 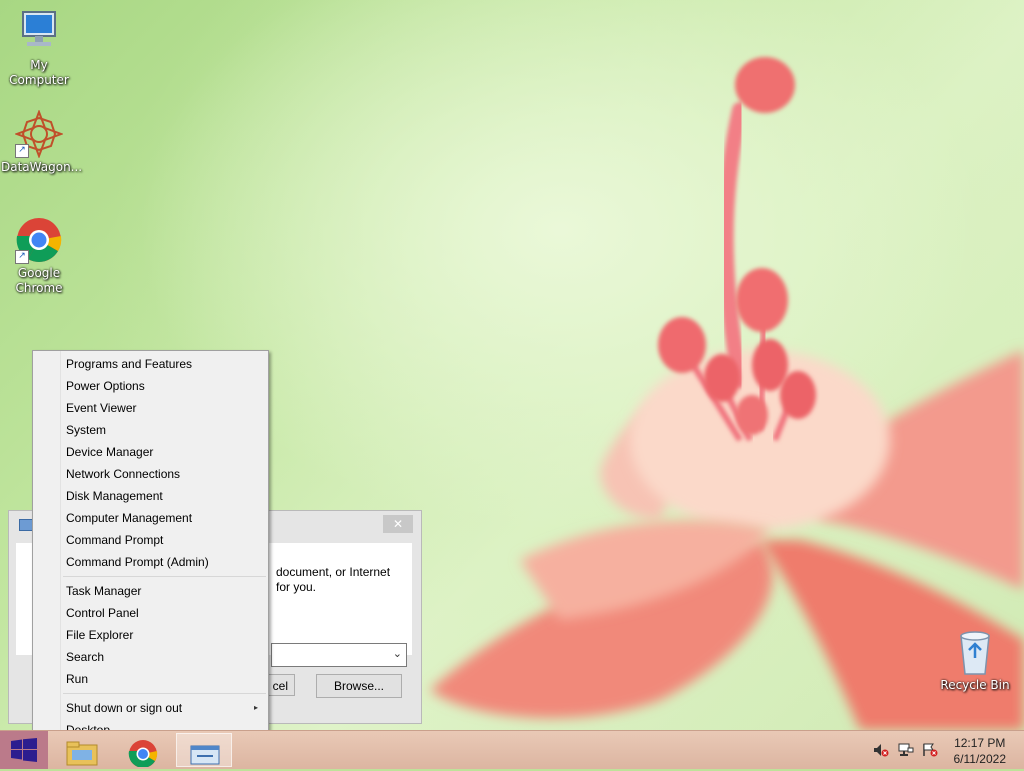 What do you see at coordinates (150, 613) in the screenshot?
I see `menu-item-control-panel: Control Panel` at bounding box center [150, 613].